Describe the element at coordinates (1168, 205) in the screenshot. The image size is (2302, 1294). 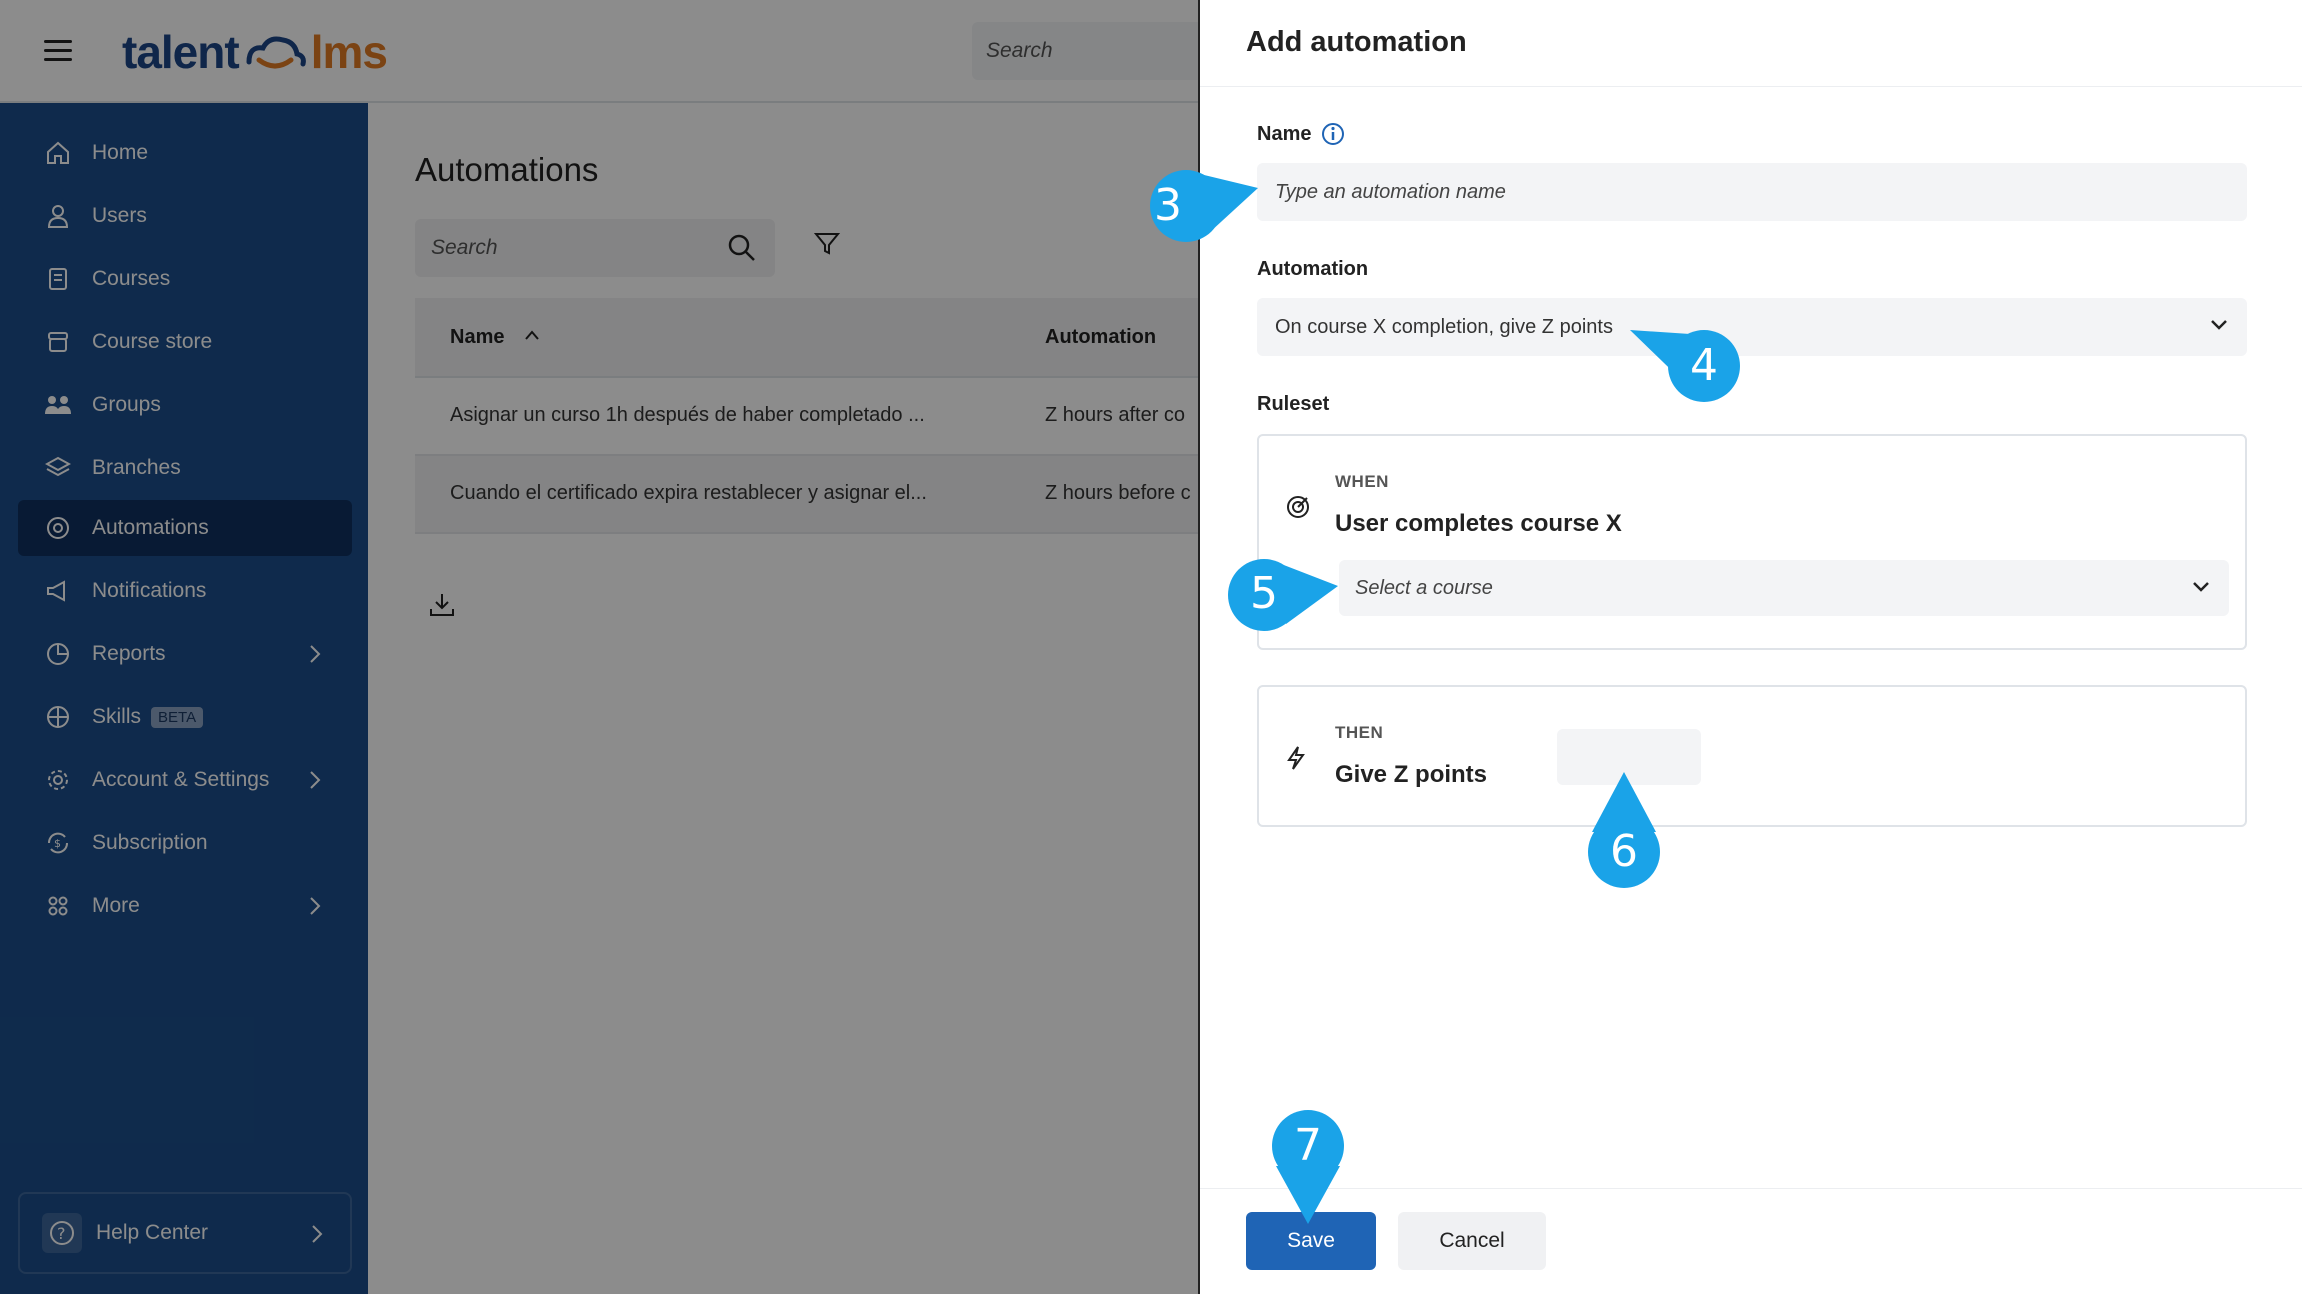
I see `callout-number: 3` at that location.